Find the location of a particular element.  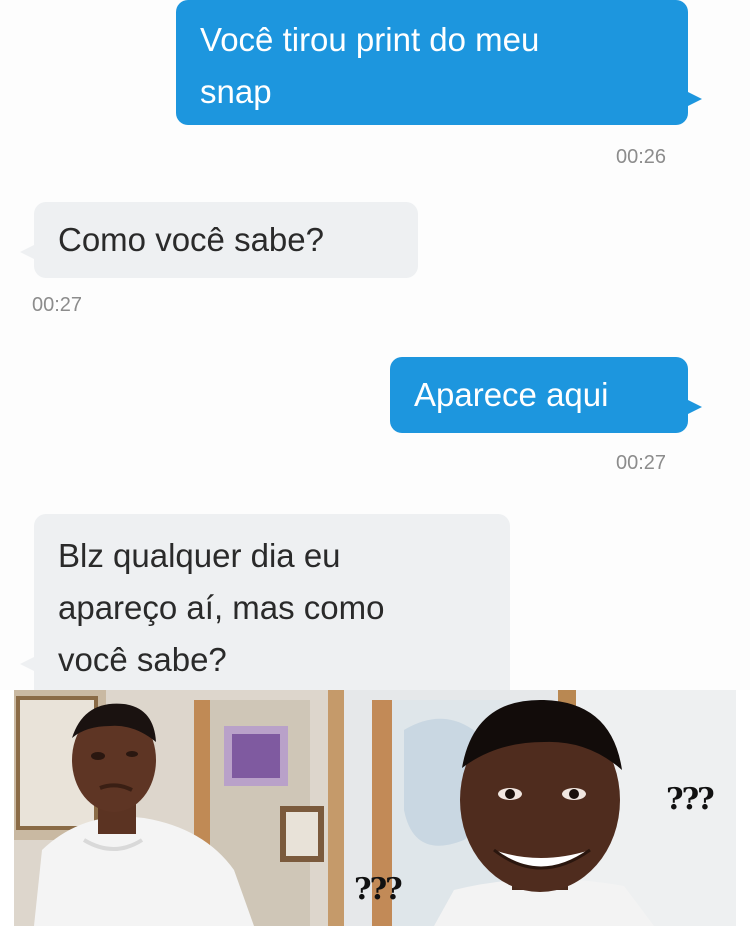

message-text-line: você sabe? is located at coordinates (142, 659).